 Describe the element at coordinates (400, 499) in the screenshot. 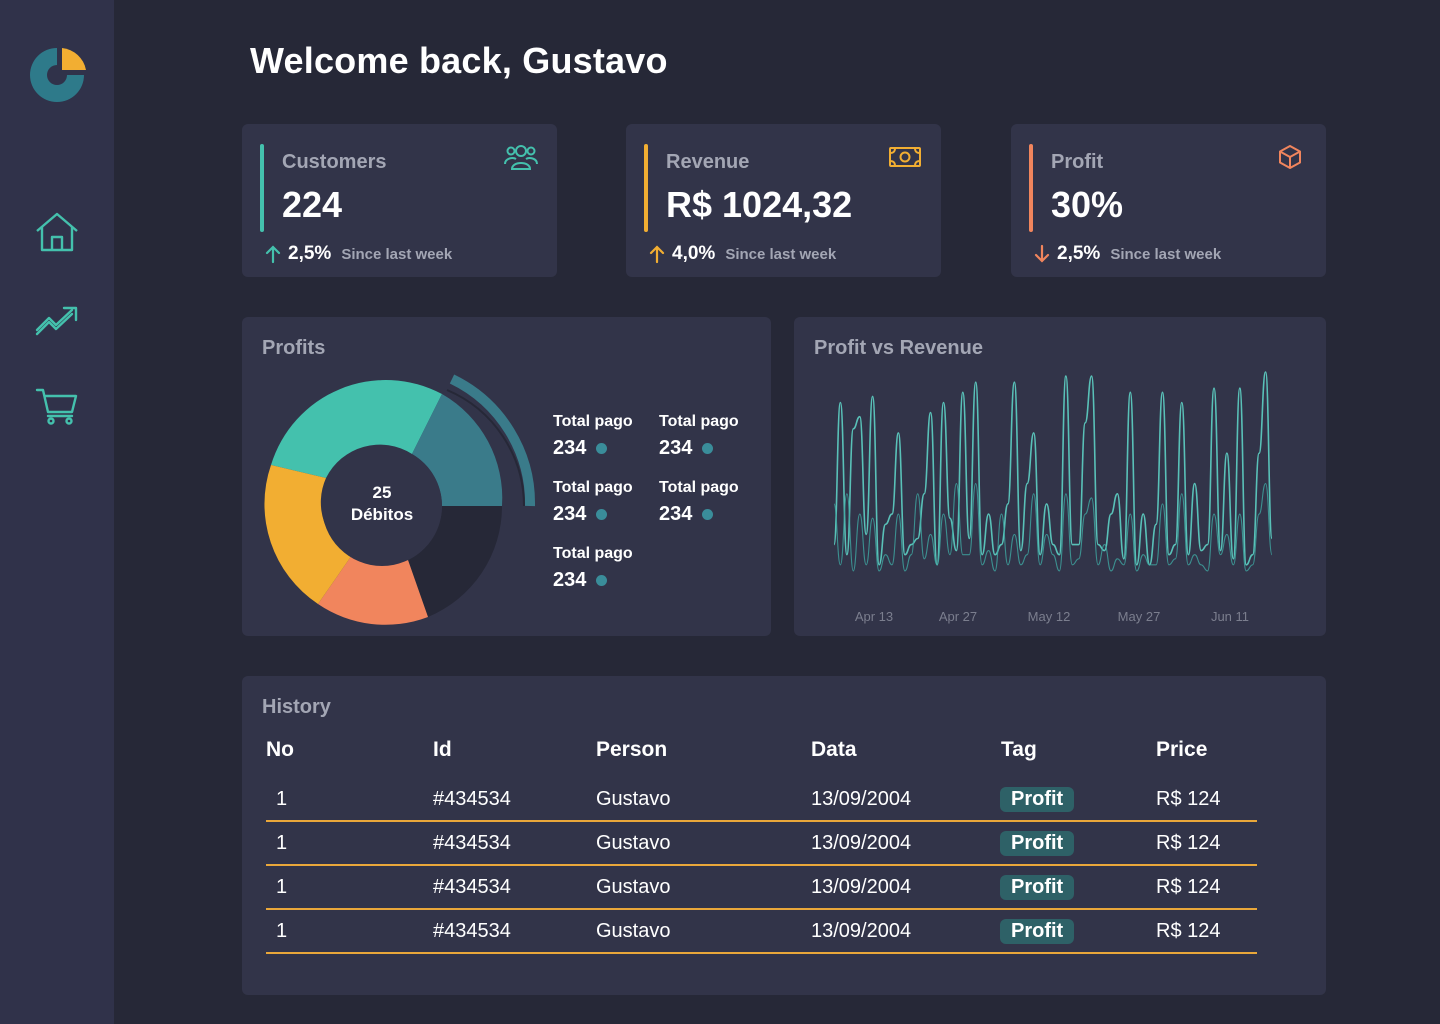

I see `profits-donut-chart: 25 Débitos` at that location.